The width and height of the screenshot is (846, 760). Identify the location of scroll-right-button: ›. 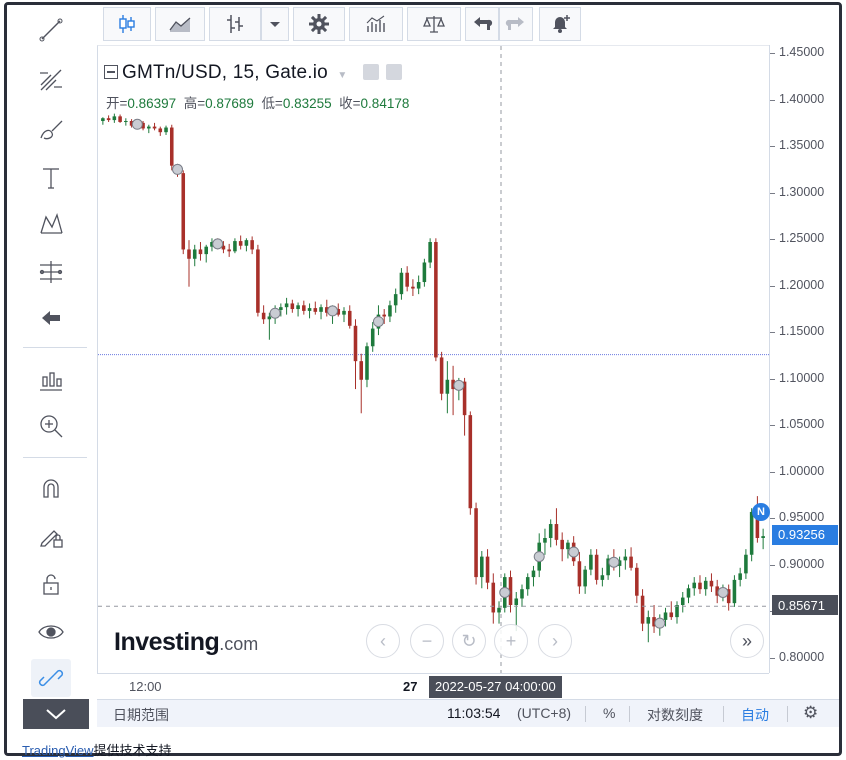
(555, 641).